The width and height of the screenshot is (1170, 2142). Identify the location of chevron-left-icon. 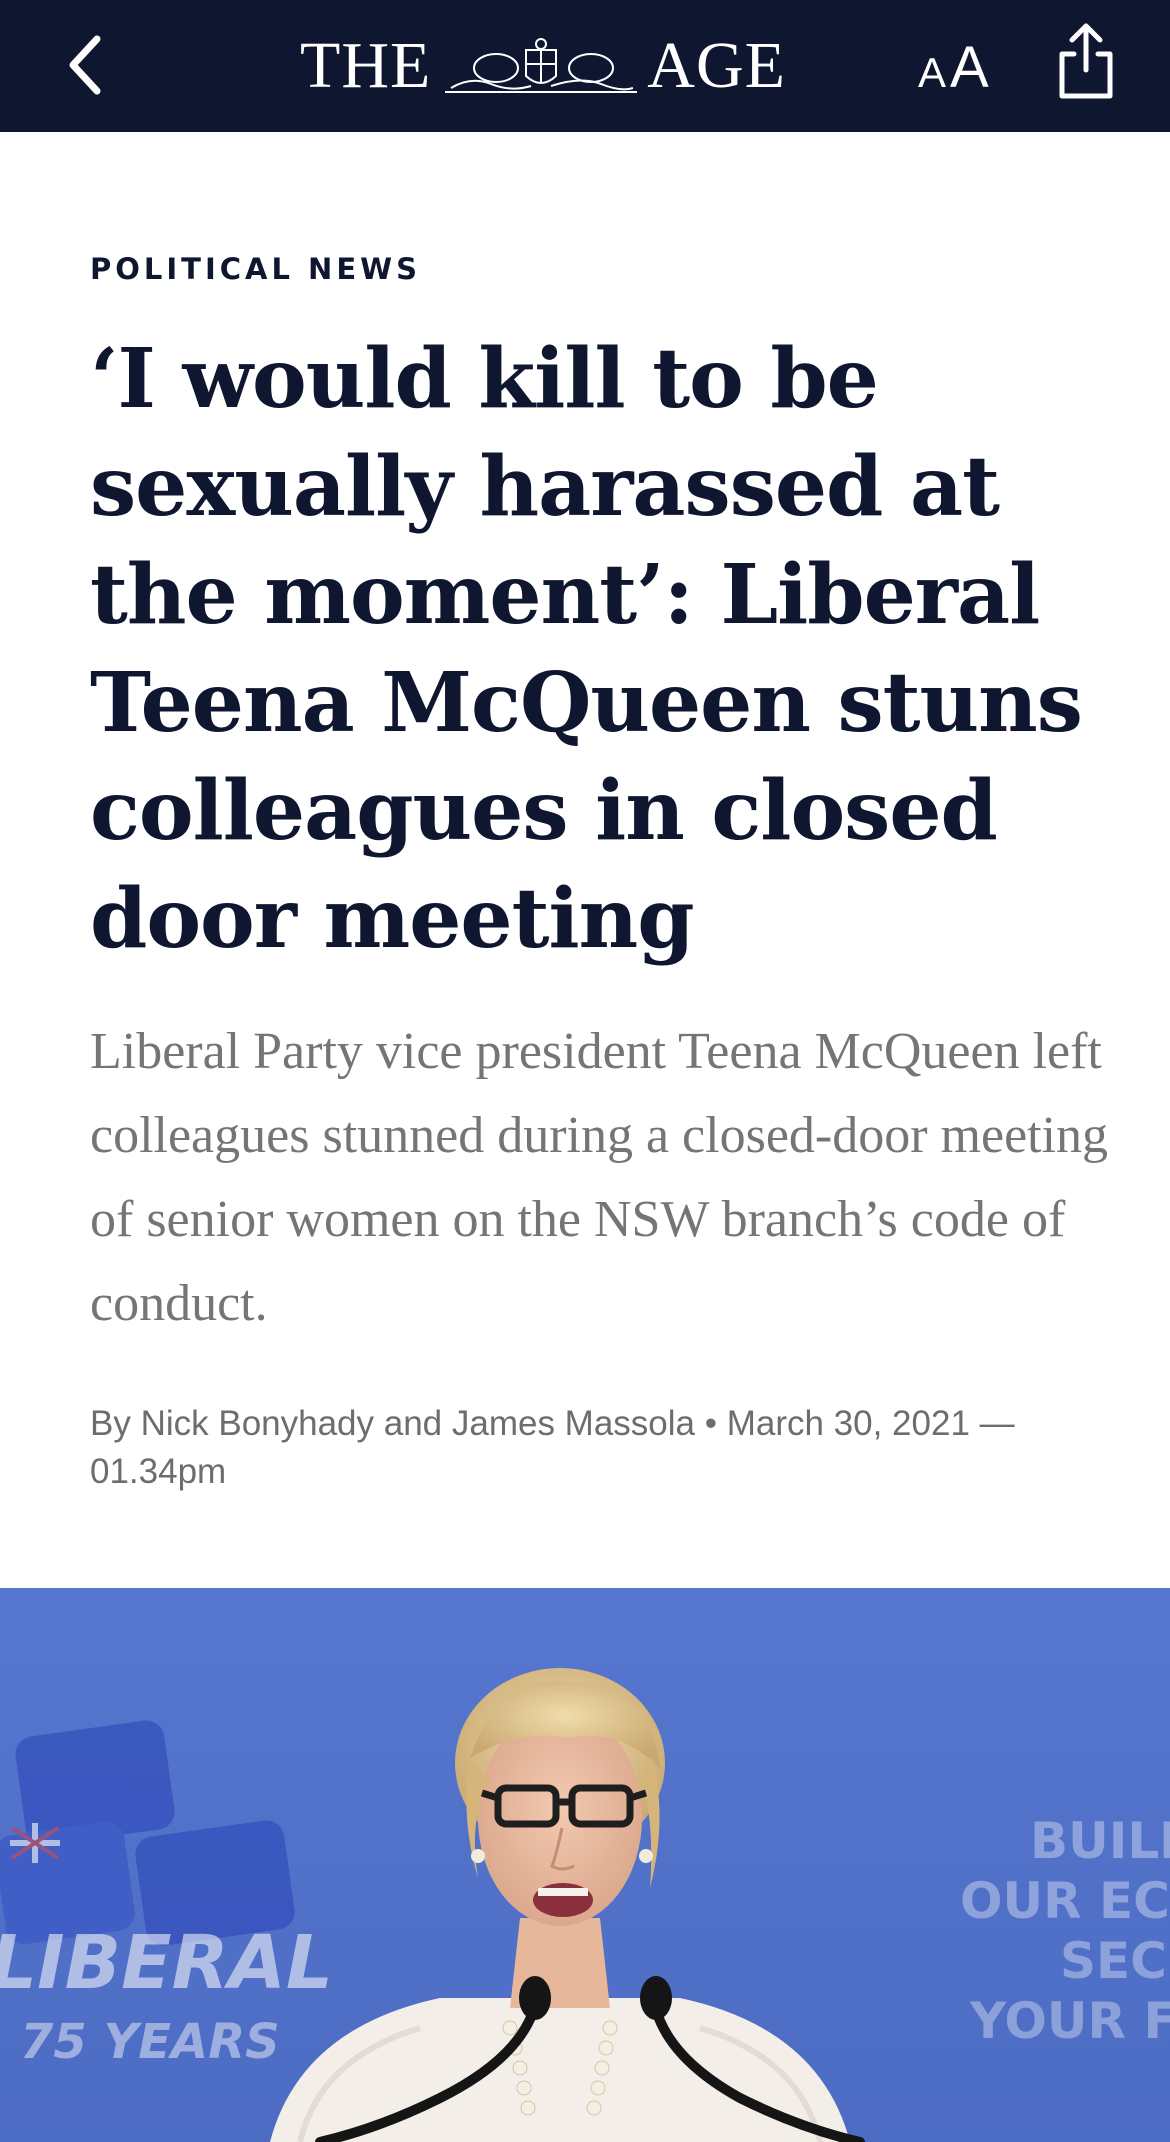
(85, 65).